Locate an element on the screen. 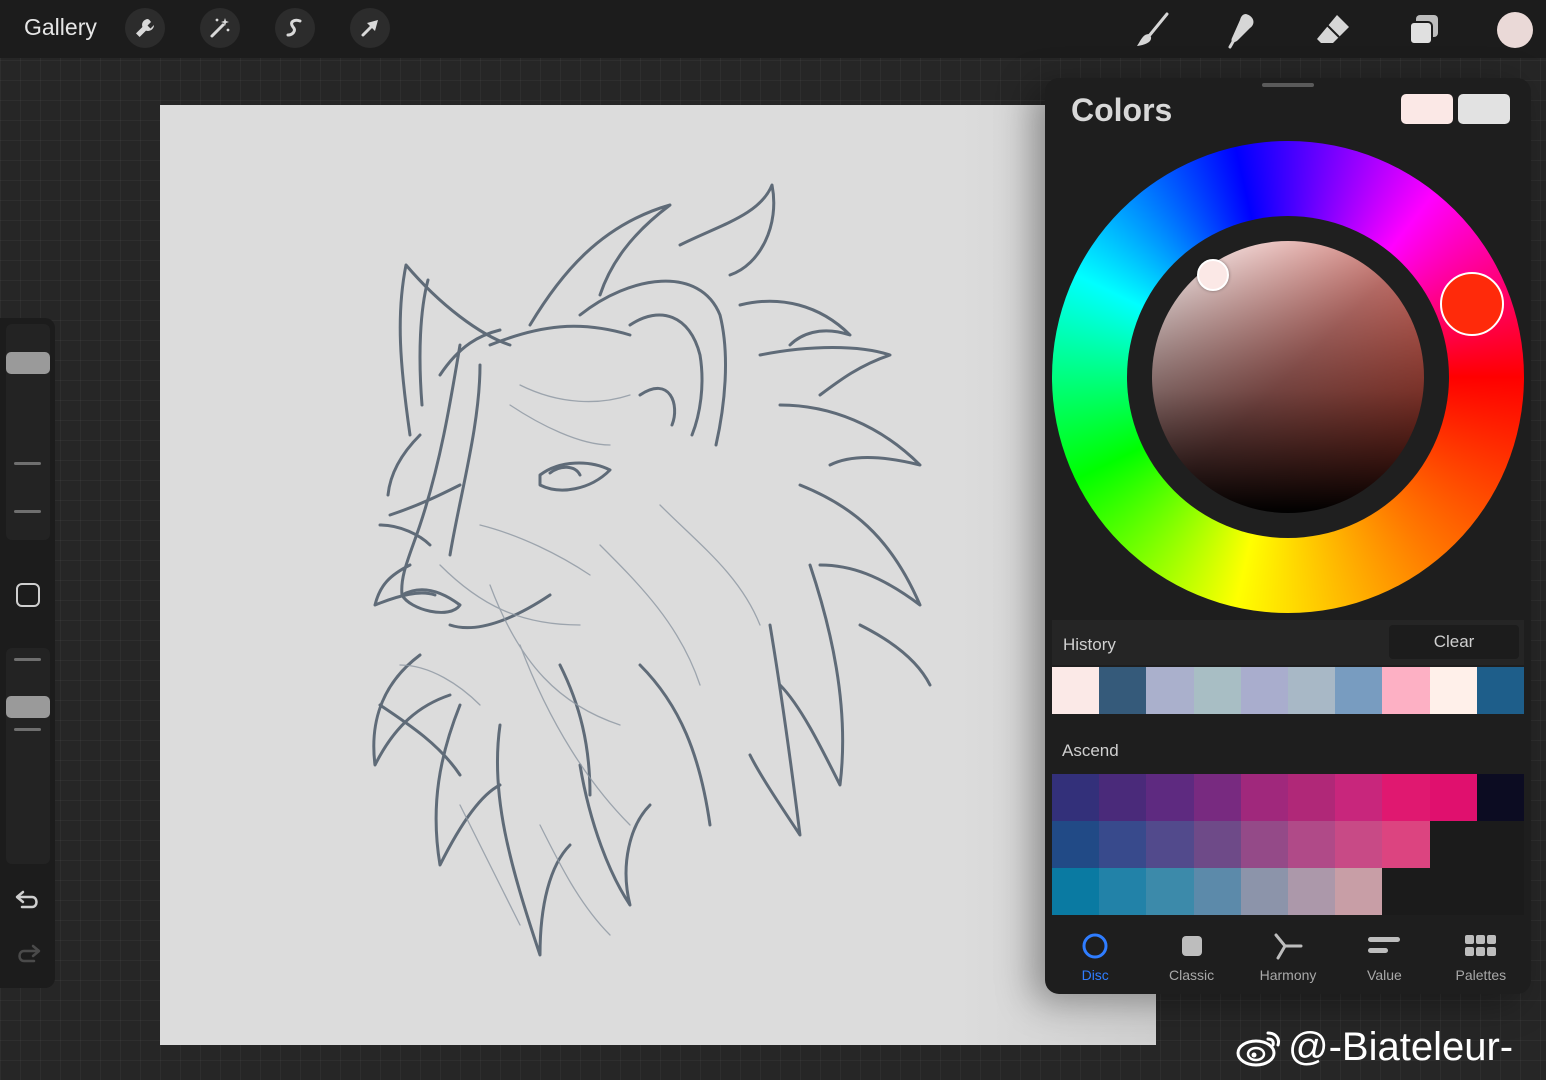 The width and height of the screenshot is (1546, 1080). modify-square-button is located at coordinates (28, 595).